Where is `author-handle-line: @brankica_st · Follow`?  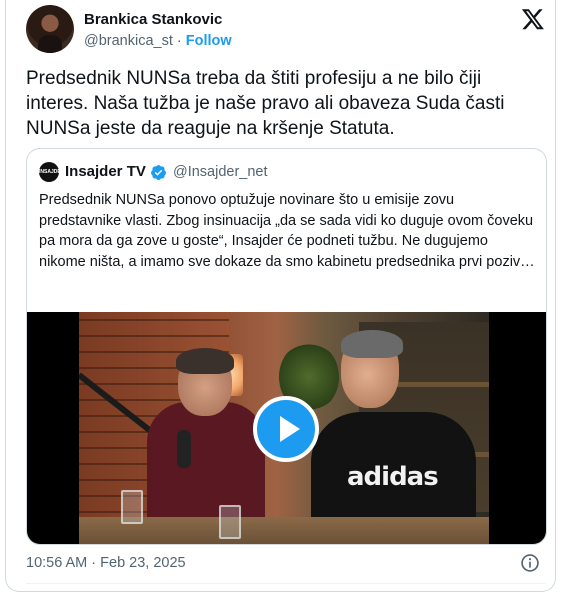
author-handle-line: @brankica_st · Follow is located at coordinates (158, 41).